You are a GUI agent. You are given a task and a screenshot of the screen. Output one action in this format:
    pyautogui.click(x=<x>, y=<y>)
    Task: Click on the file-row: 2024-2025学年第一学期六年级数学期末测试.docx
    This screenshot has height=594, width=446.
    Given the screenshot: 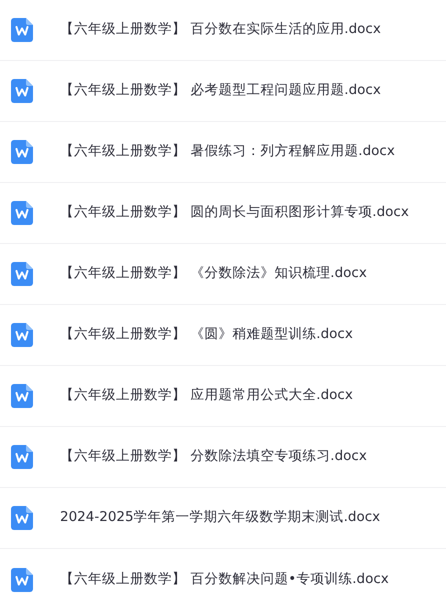 What is the action you would take?
    pyautogui.click(x=223, y=518)
    